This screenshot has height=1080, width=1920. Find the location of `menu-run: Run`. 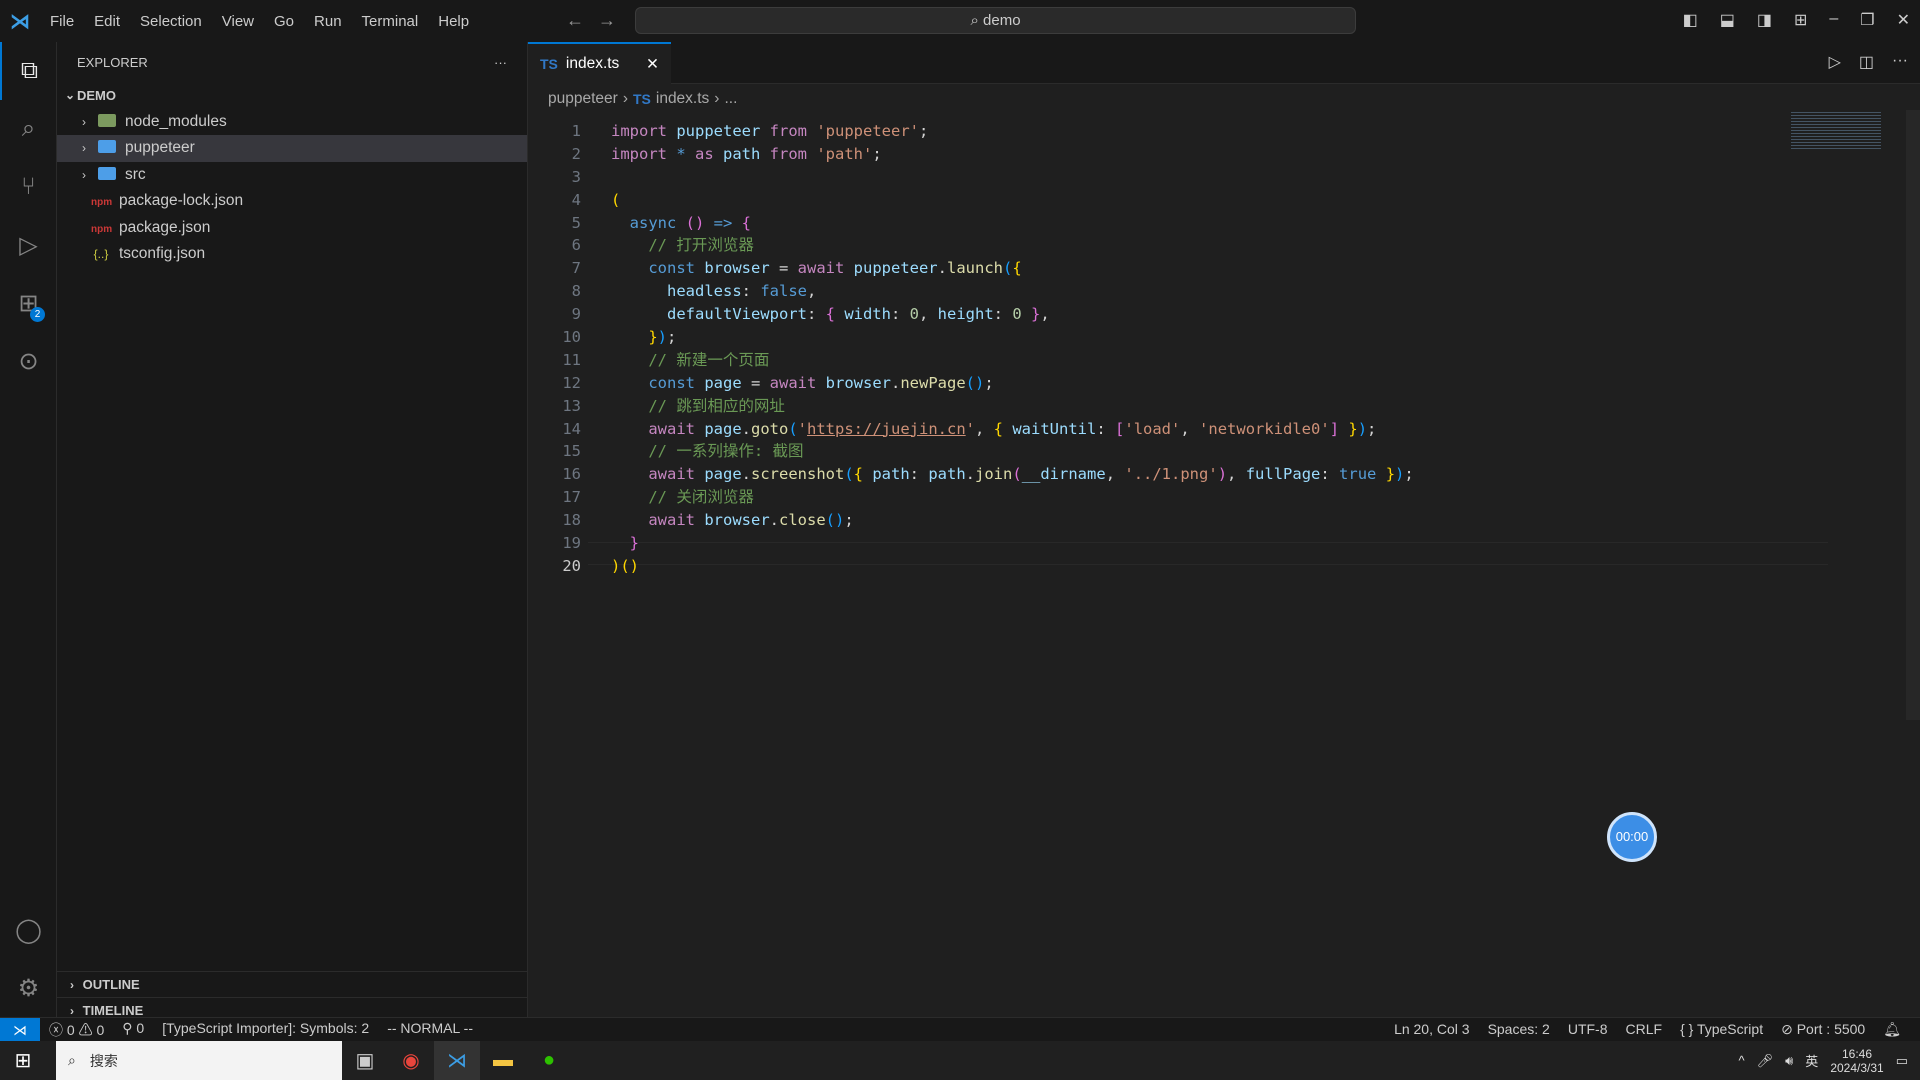

menu-run: Run is located at coordinates (328, 21).